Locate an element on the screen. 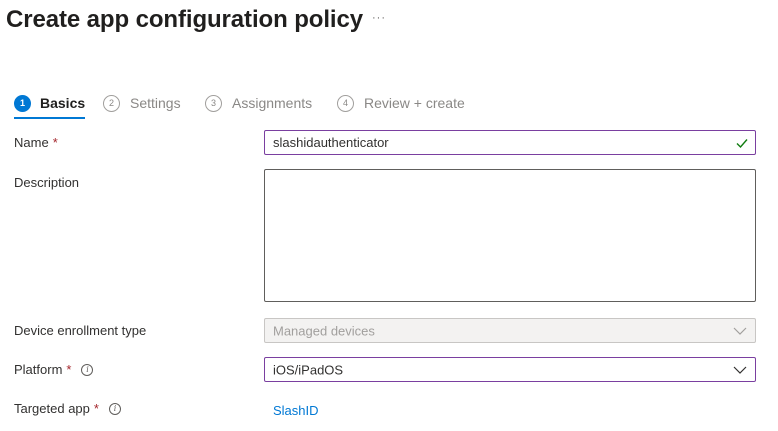  tab-basics: 1 Basics is located at coordinates (50, 104).